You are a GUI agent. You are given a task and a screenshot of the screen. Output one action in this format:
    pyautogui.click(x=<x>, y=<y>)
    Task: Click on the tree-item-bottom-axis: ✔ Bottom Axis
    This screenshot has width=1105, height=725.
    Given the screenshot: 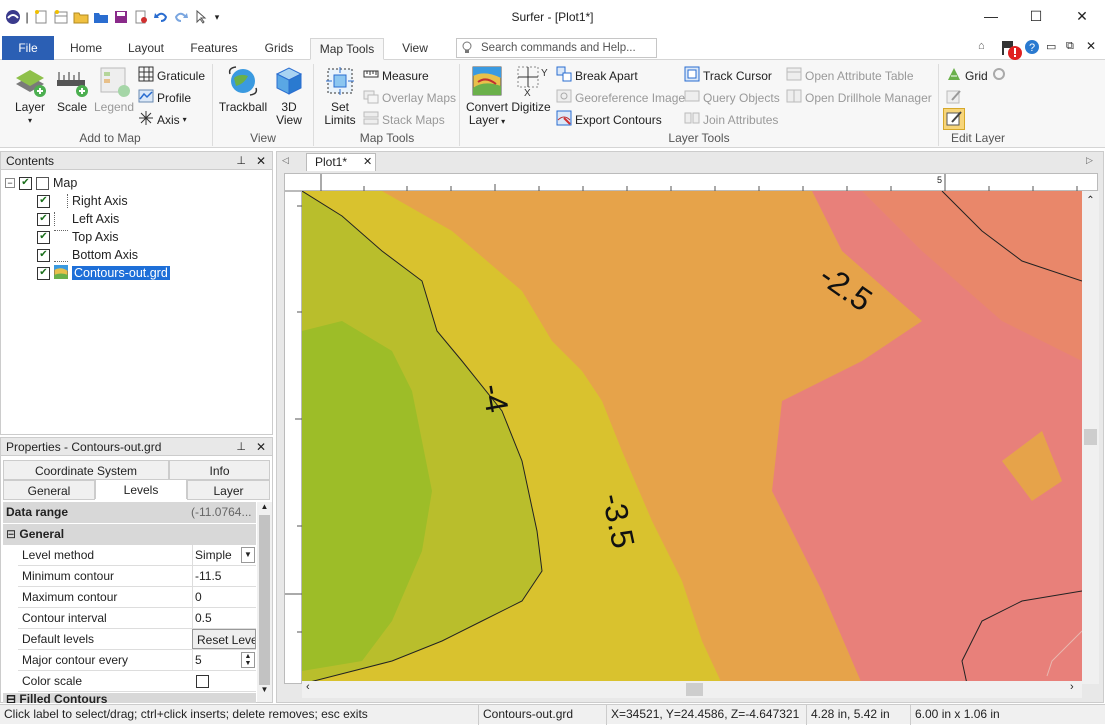 What is the action you would take?
    pyautogui.click(x=87, y=255)
    